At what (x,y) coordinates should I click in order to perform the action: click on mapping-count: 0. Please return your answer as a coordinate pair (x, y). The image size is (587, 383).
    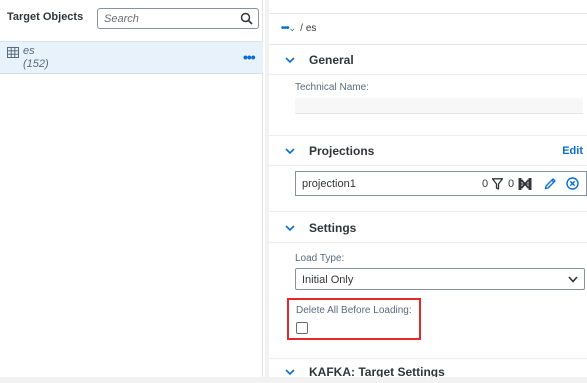
    Looking at the image, I should click on (511, 184).